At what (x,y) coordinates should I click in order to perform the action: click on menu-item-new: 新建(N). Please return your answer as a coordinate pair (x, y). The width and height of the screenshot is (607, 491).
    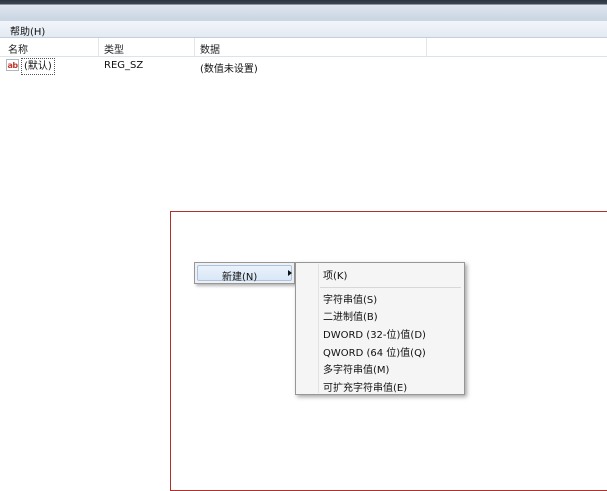
    Looking at the image, I should click on (244, 274).